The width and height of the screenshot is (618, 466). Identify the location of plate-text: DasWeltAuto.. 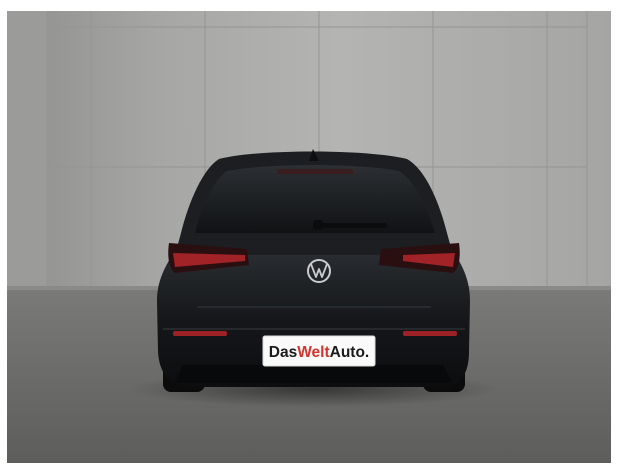
(319, 352).